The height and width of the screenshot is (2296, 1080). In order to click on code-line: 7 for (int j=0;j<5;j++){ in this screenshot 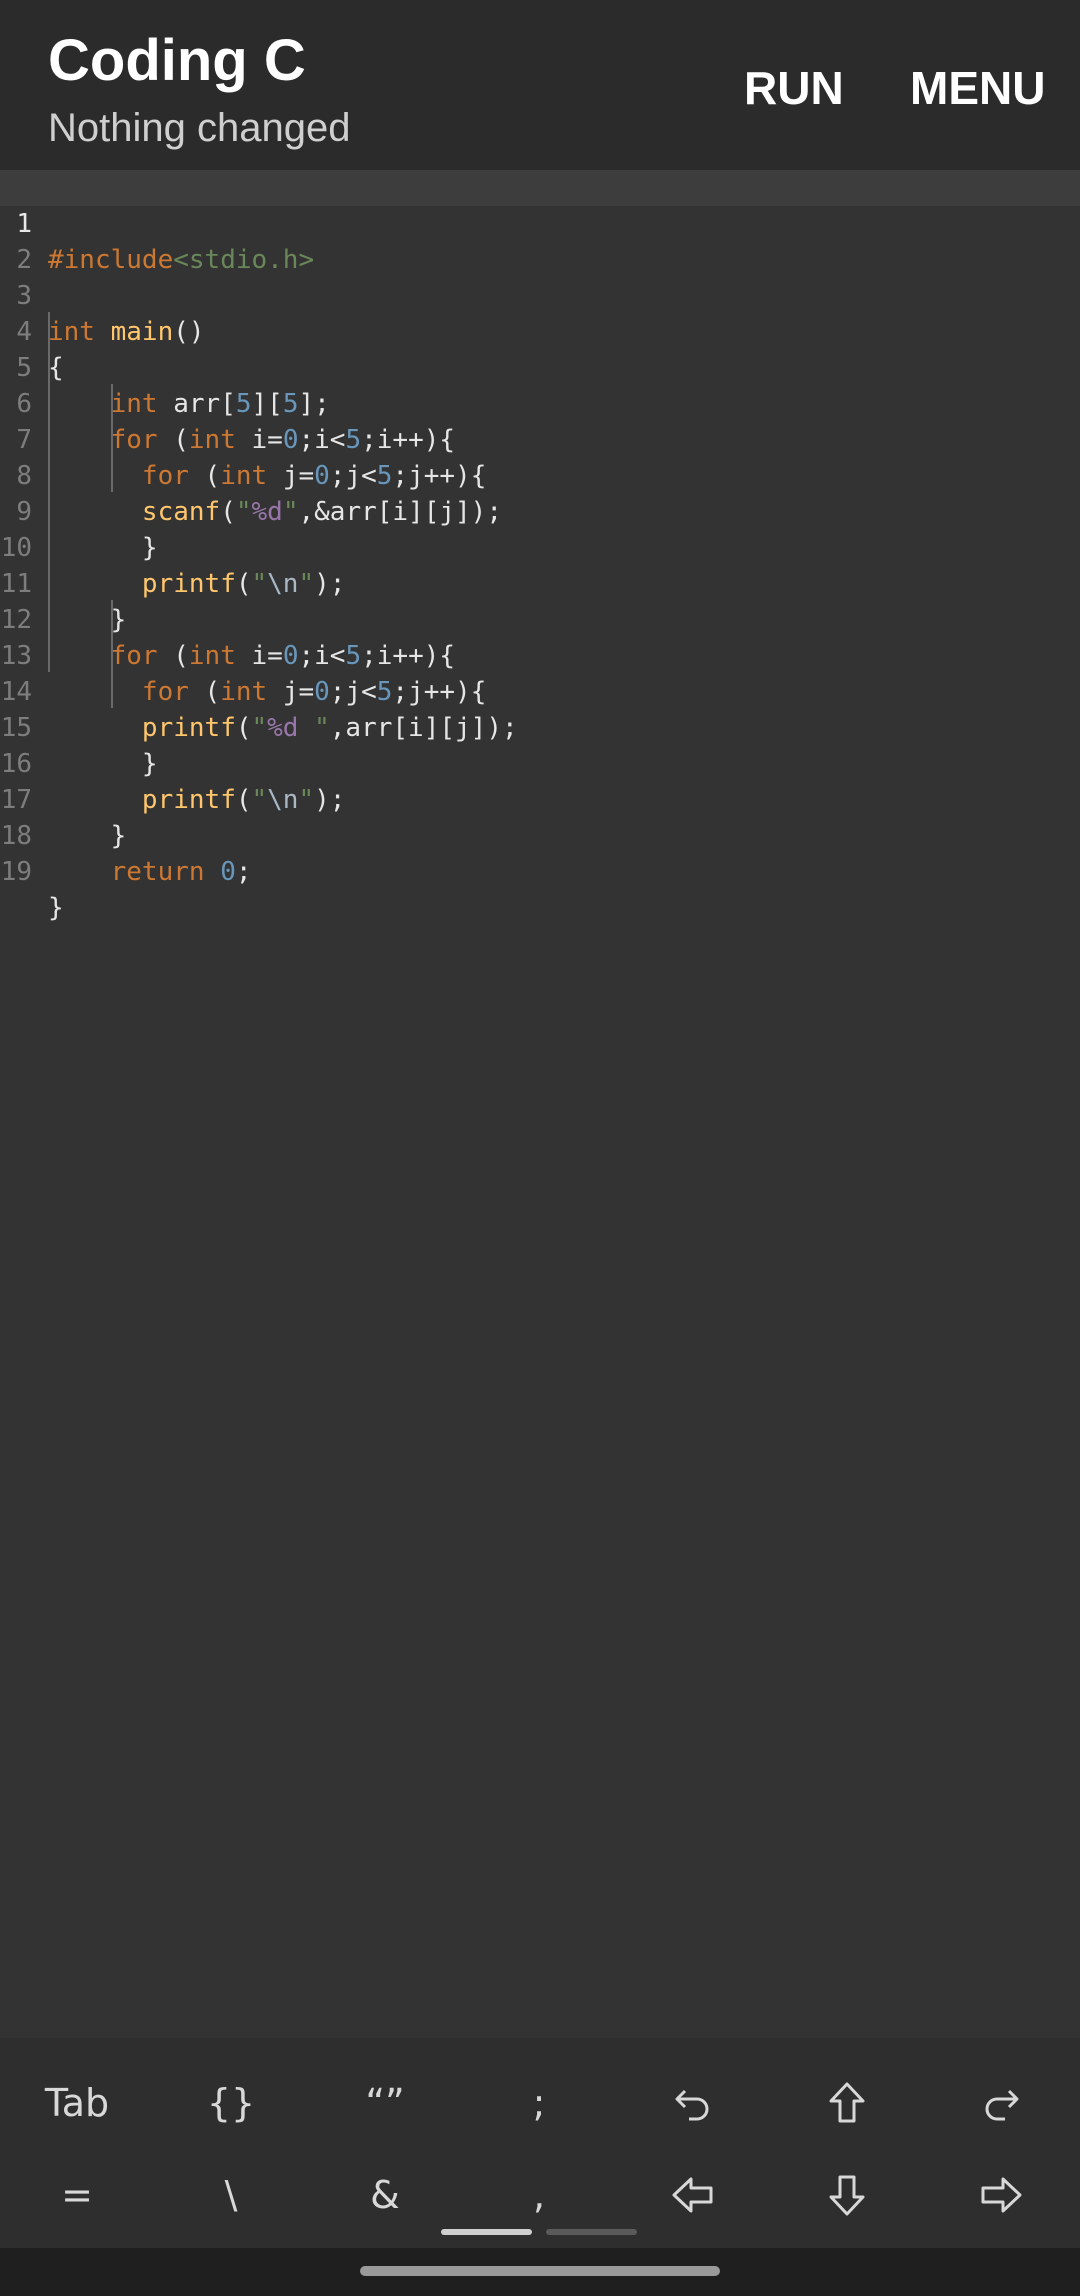, I will do `click(540, 438)`.